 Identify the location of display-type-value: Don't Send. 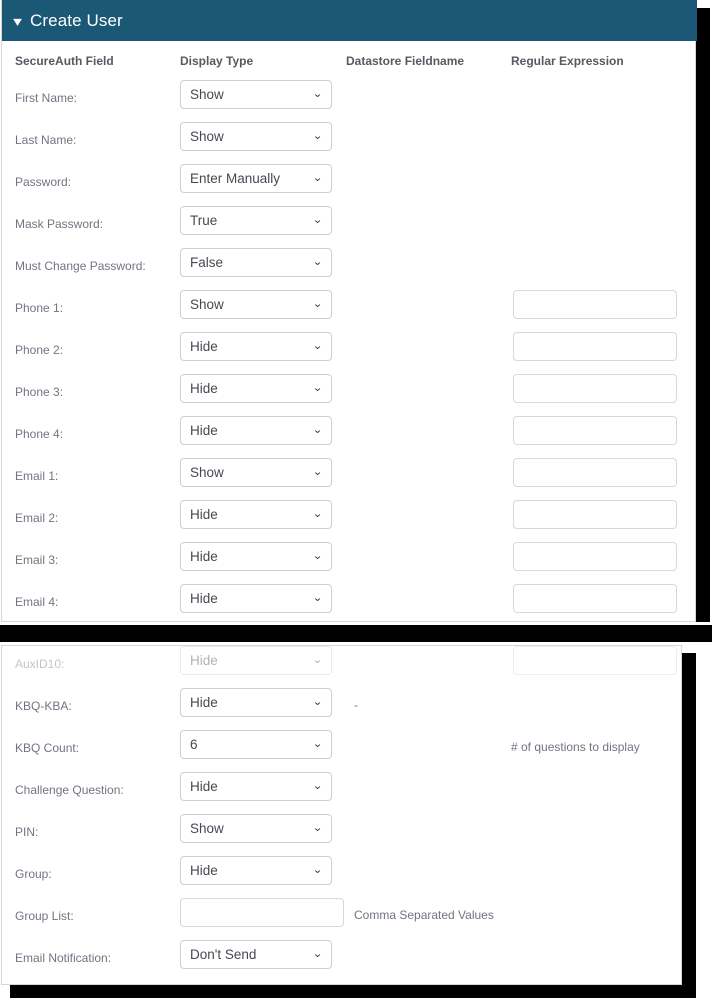
(223, 954).